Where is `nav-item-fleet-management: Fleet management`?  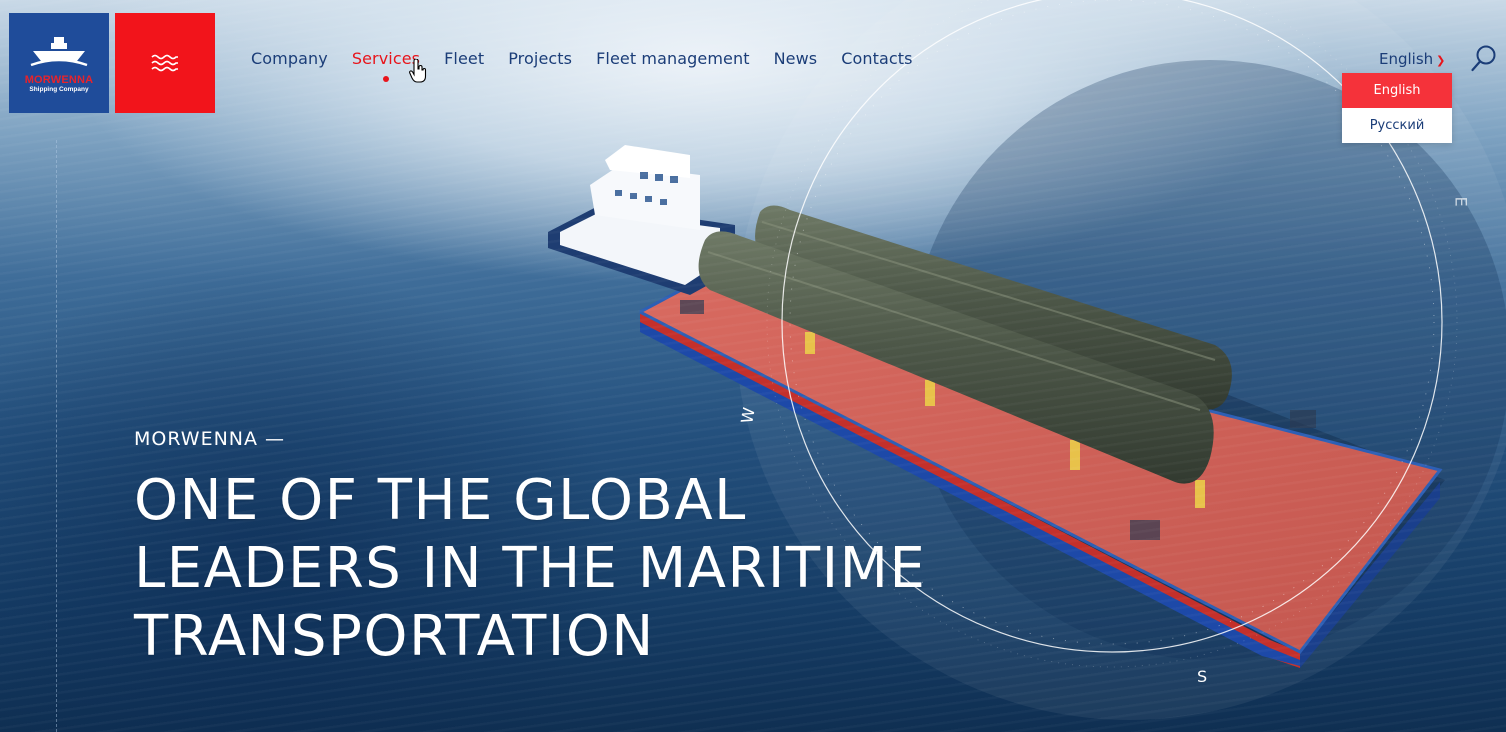 nav-item-fleet-management: Fleet management is located at coordinates (672, 58).